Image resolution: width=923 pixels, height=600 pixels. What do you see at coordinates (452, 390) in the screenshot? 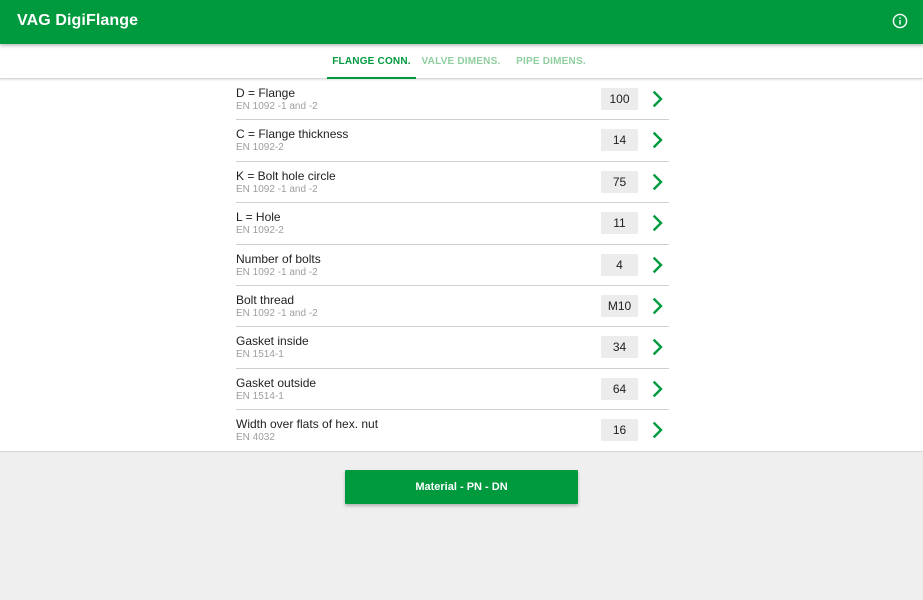
I see `row-gasket-outside: Gasket outside EN 1514-1 64` at bounding box center [452, 390].